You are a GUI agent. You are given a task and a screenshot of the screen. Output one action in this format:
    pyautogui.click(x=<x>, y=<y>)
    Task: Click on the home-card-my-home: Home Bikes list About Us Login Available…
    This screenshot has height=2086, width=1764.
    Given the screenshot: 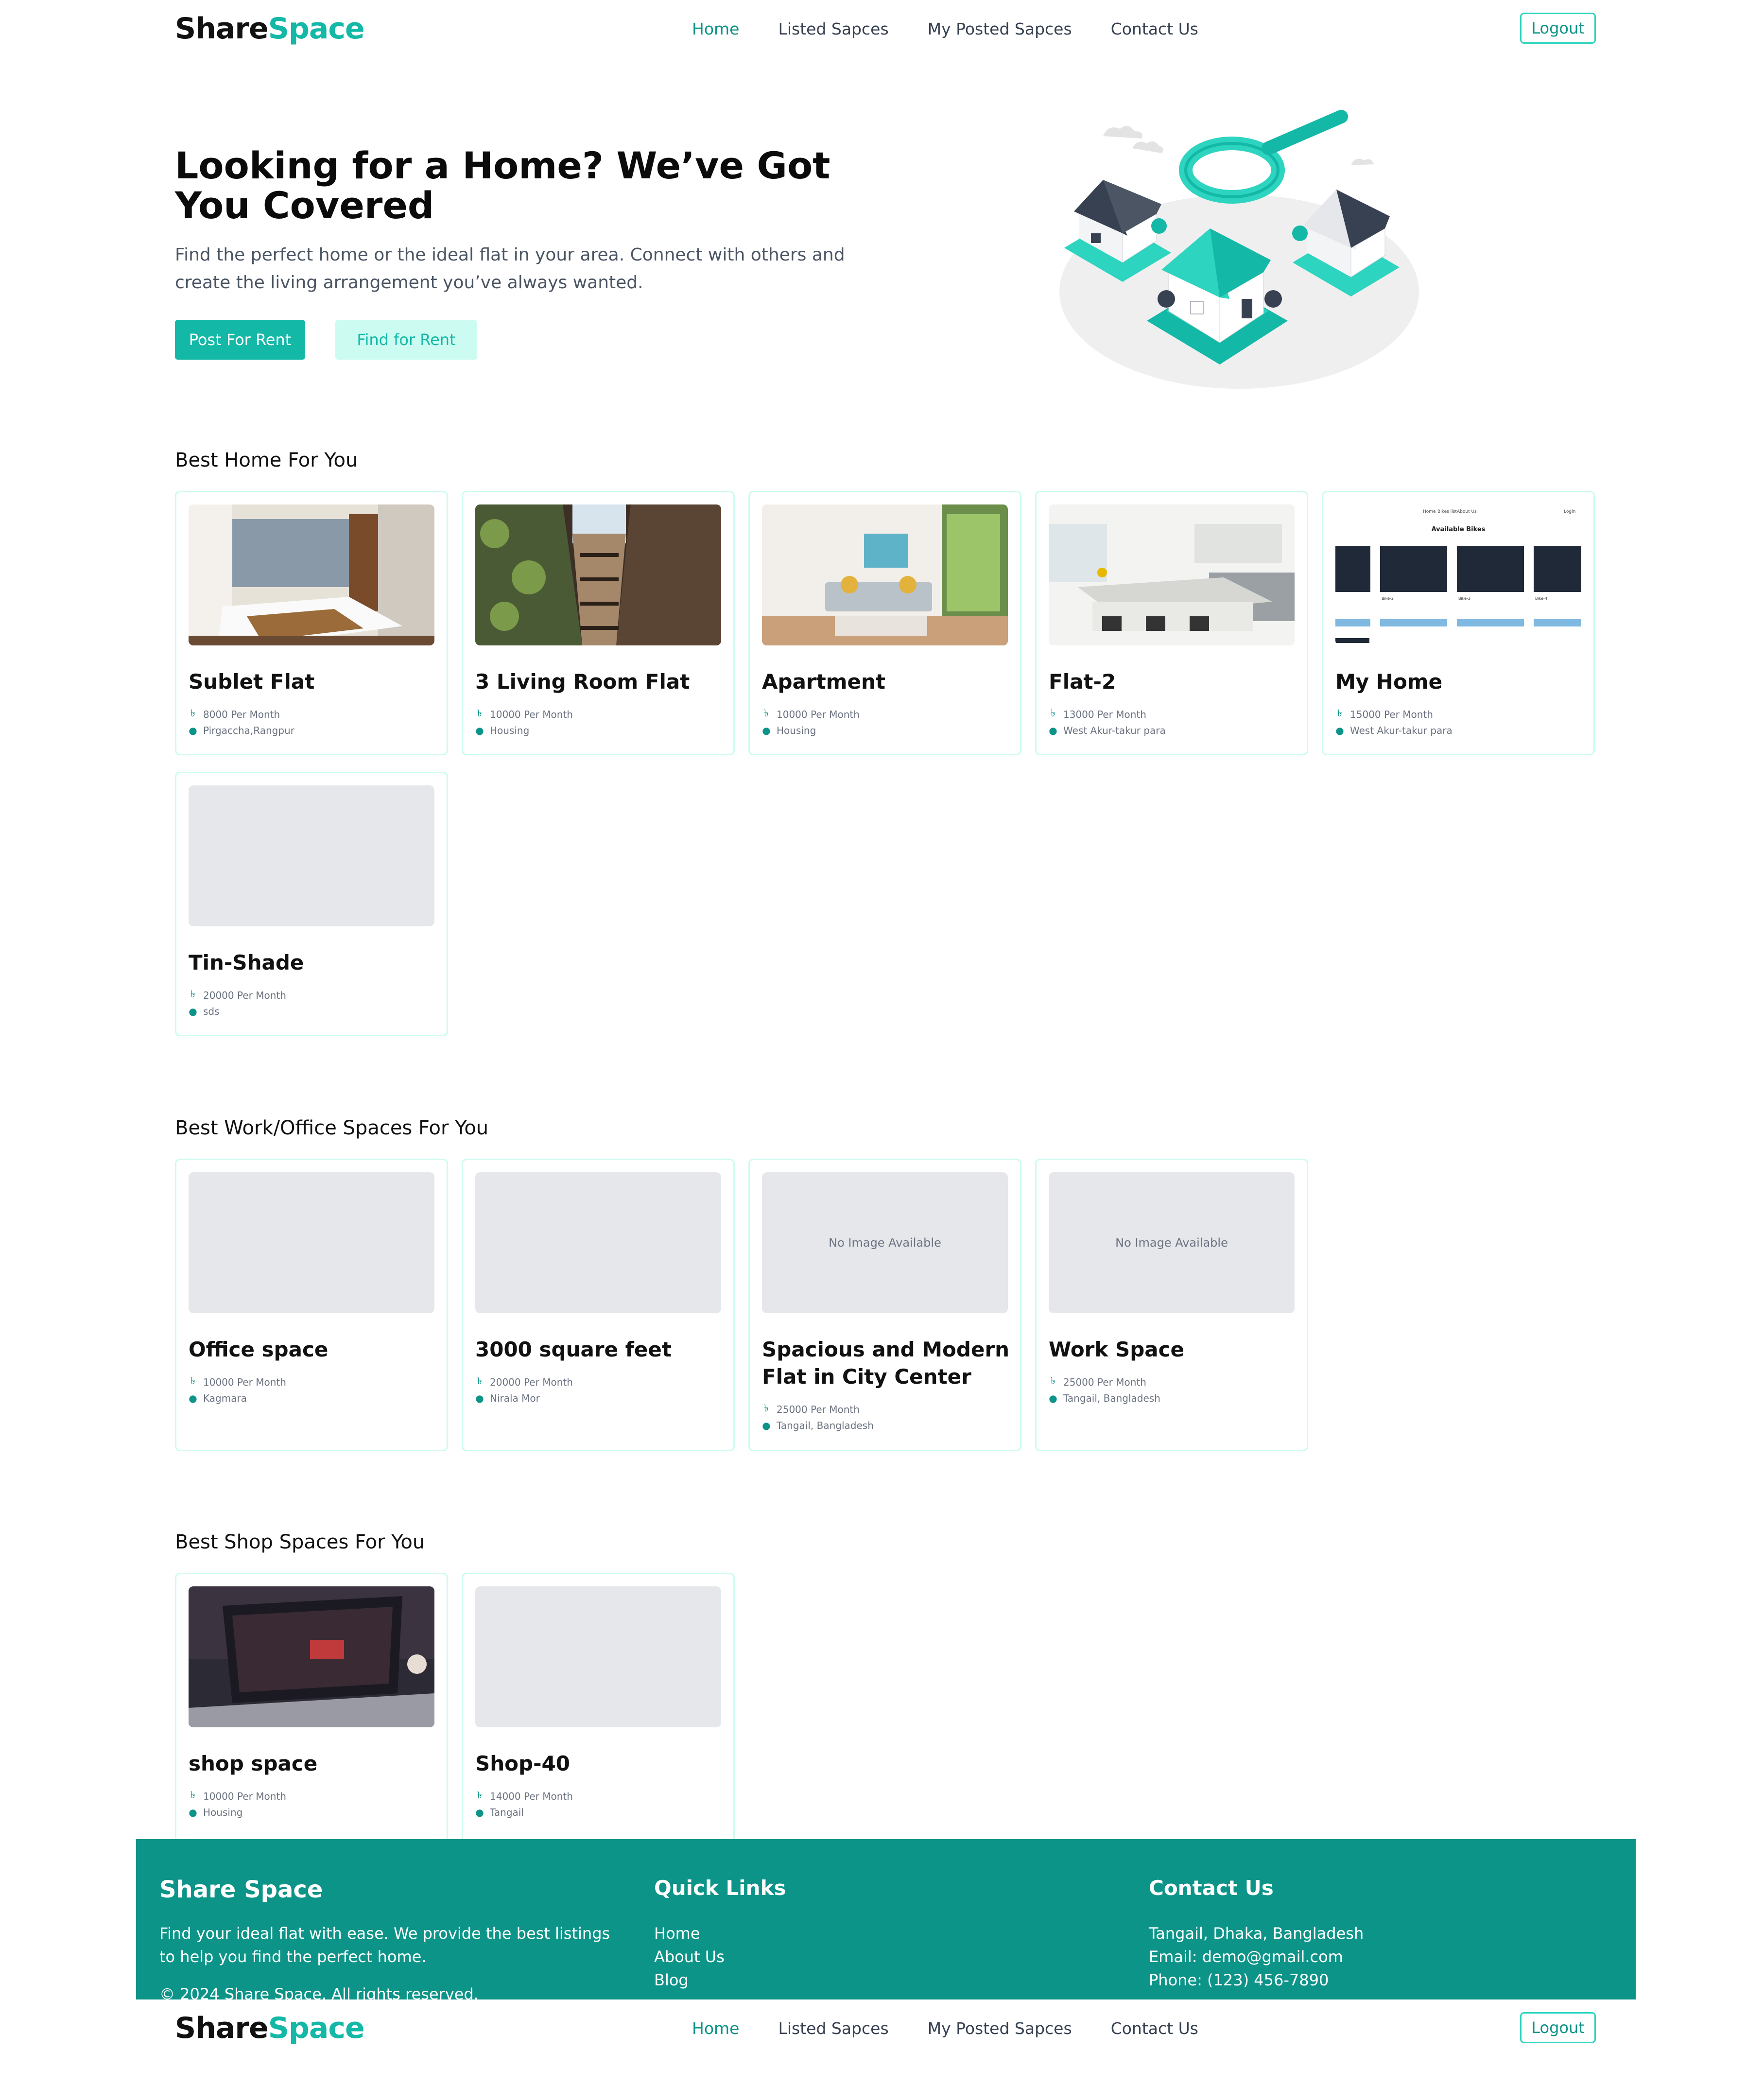 What is the action you would take?
    pyautogui.click(x=1458, y=623)
    